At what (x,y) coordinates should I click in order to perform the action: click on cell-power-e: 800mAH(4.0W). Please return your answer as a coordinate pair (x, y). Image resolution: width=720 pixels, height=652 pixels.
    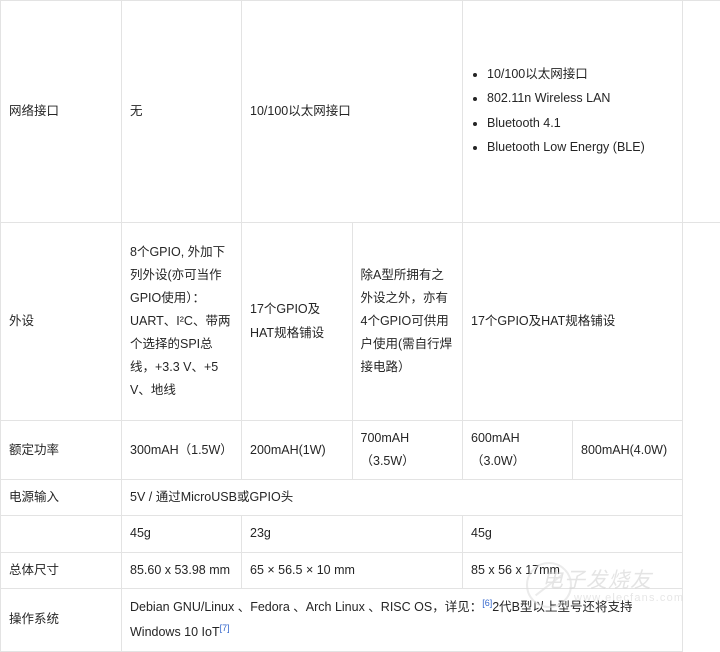
    Looking at the image, I should click on (628, 450).